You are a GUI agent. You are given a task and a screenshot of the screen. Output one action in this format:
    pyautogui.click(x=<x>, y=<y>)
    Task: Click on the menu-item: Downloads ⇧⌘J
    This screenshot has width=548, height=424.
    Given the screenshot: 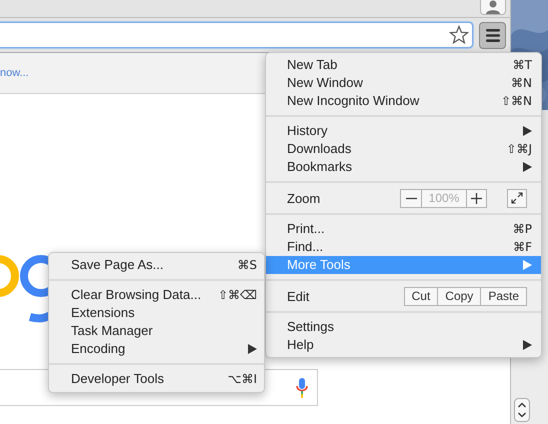 What is the action you would take?
    pyautogui.click(x=403, y=149)
    